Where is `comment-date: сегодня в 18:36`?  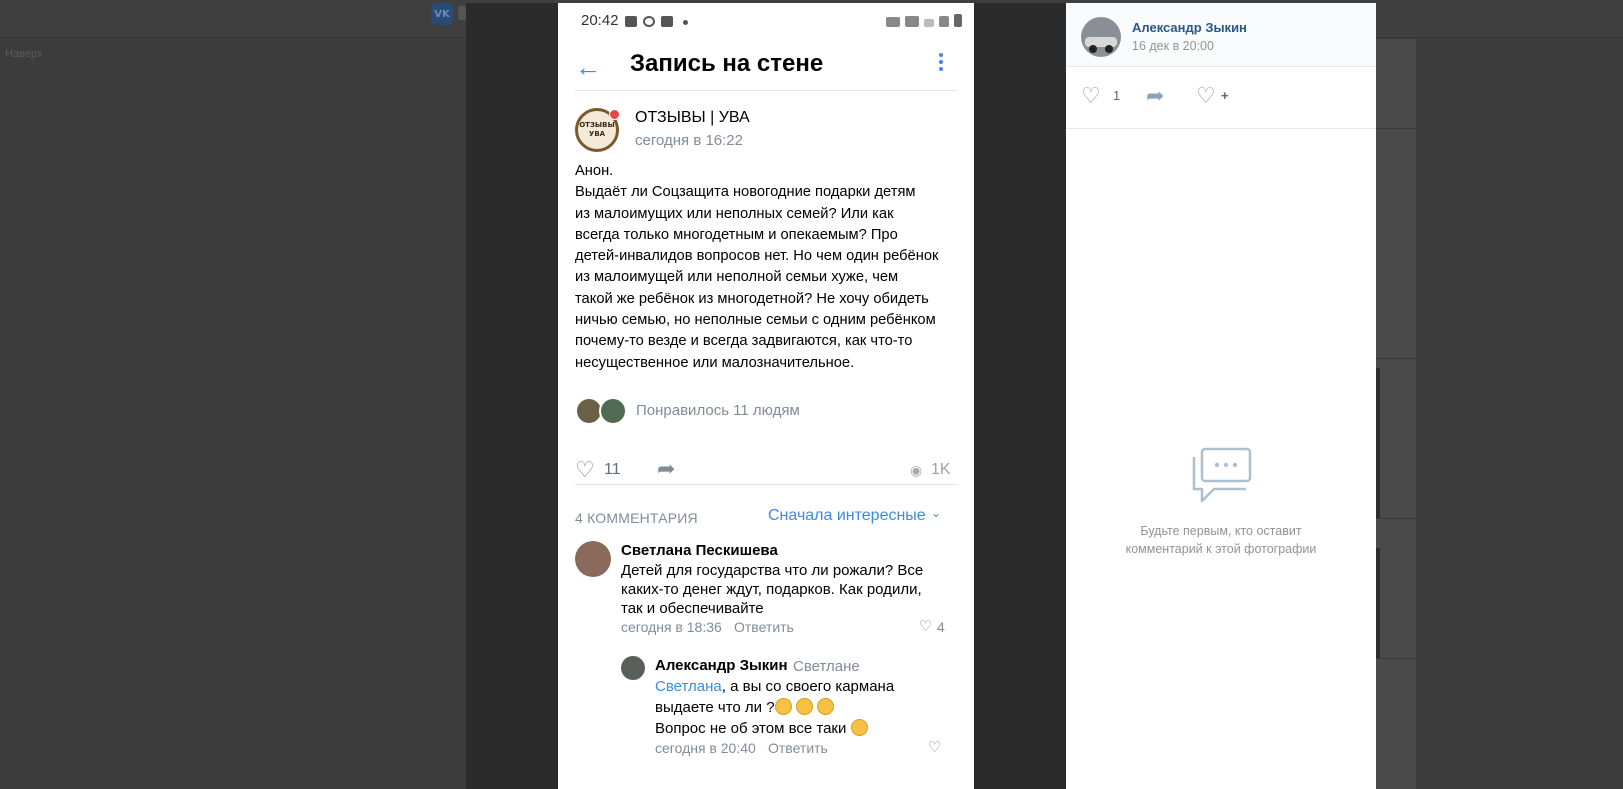
comment-date: сегодня в 18:36 is located at coordinates (671, 627).